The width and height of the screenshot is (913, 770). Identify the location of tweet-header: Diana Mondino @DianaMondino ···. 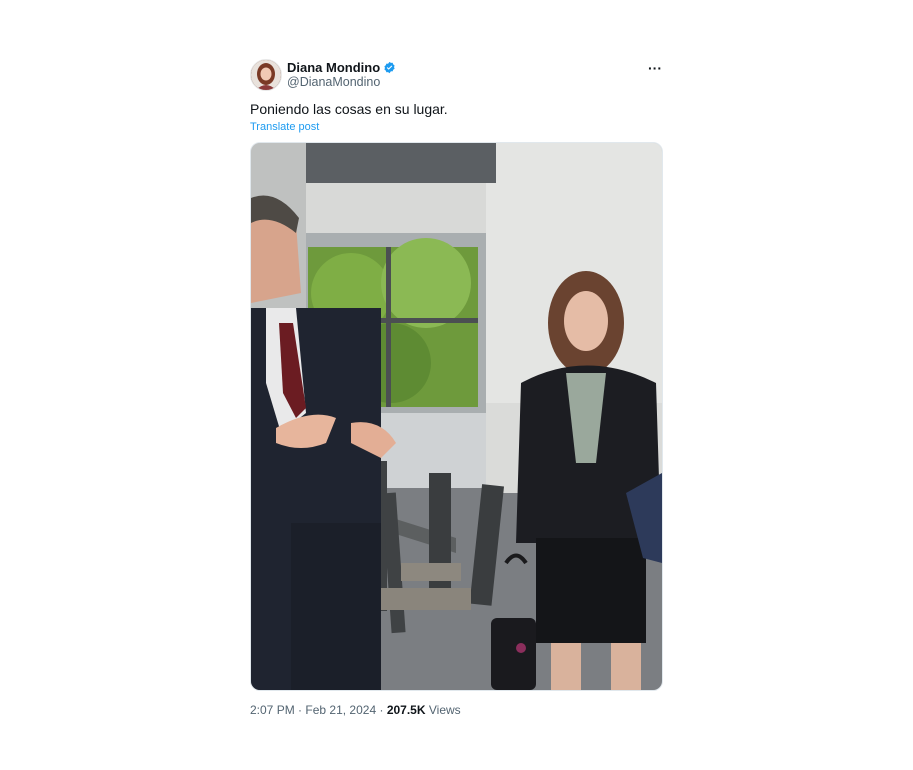
(456, 75).